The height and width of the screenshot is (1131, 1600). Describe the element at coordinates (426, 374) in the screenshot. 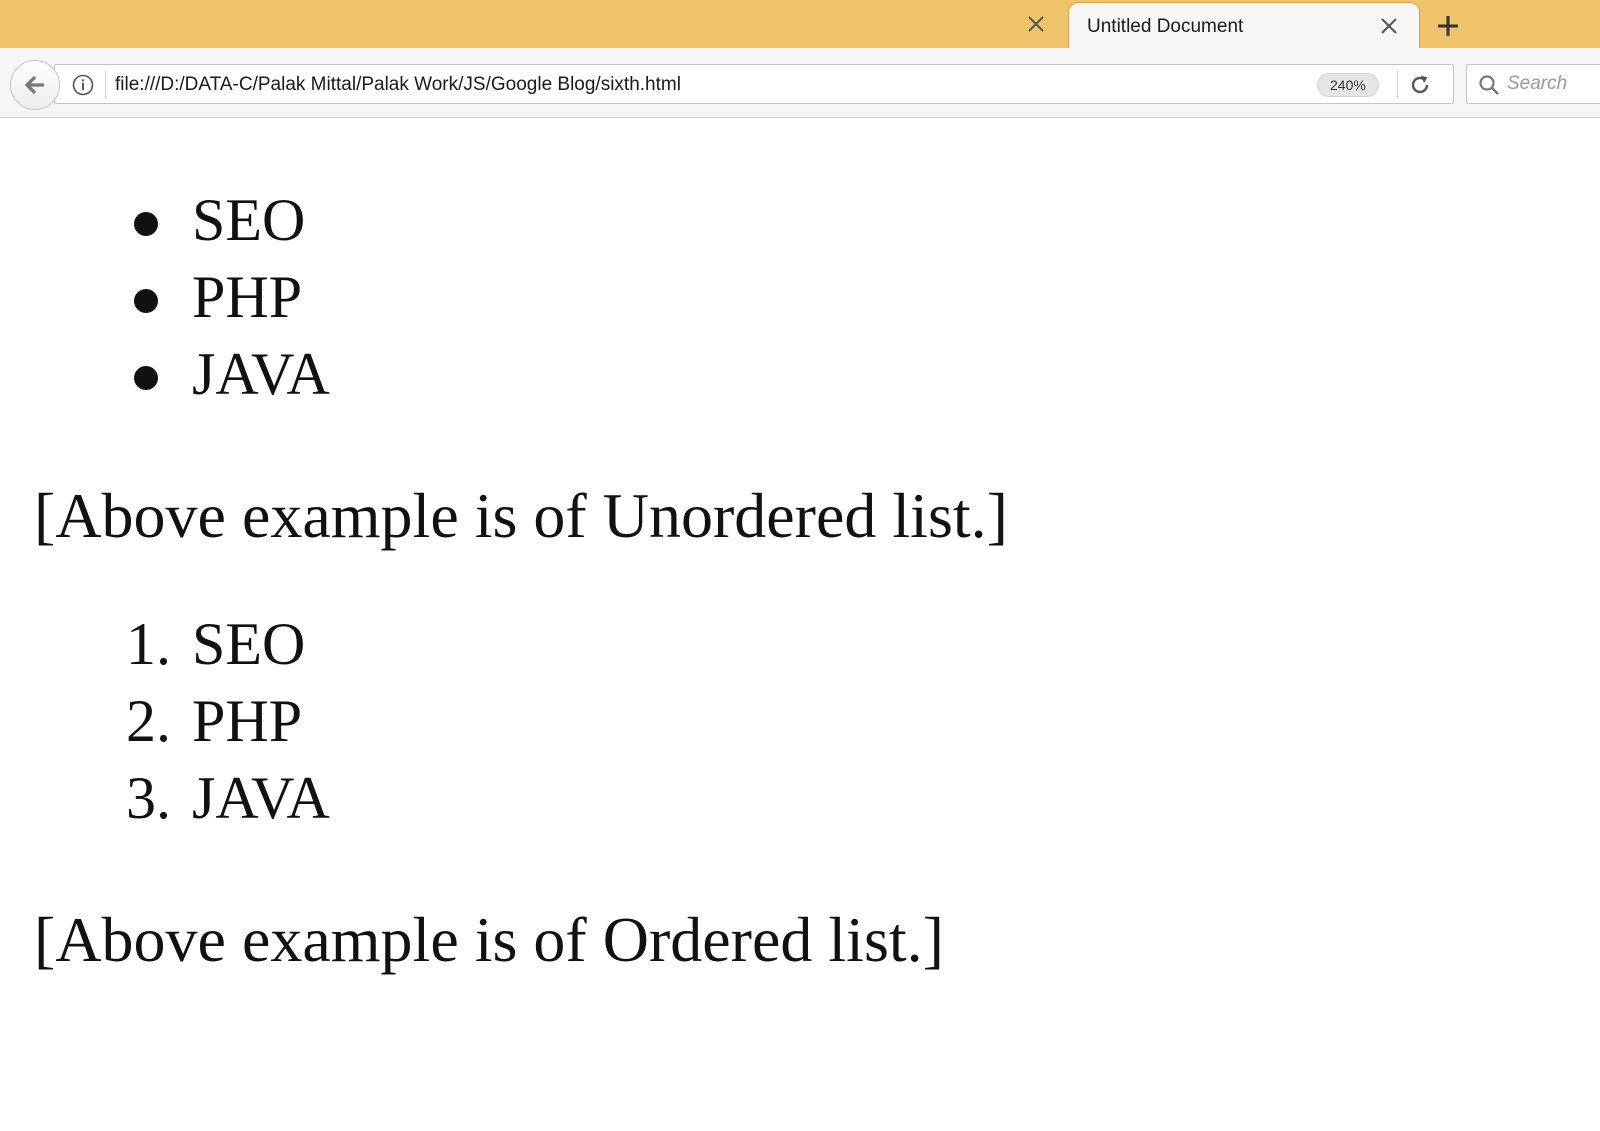

I see `list-item: JAVA` at that location.